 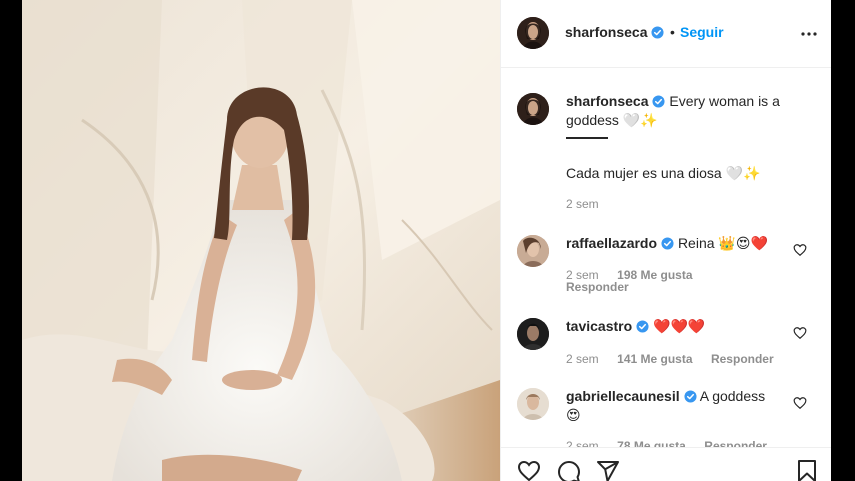 What do you see at coordinates (807, 470) in the screenshot?
I see `bookmark-icon` at bounding box center [807, 470].